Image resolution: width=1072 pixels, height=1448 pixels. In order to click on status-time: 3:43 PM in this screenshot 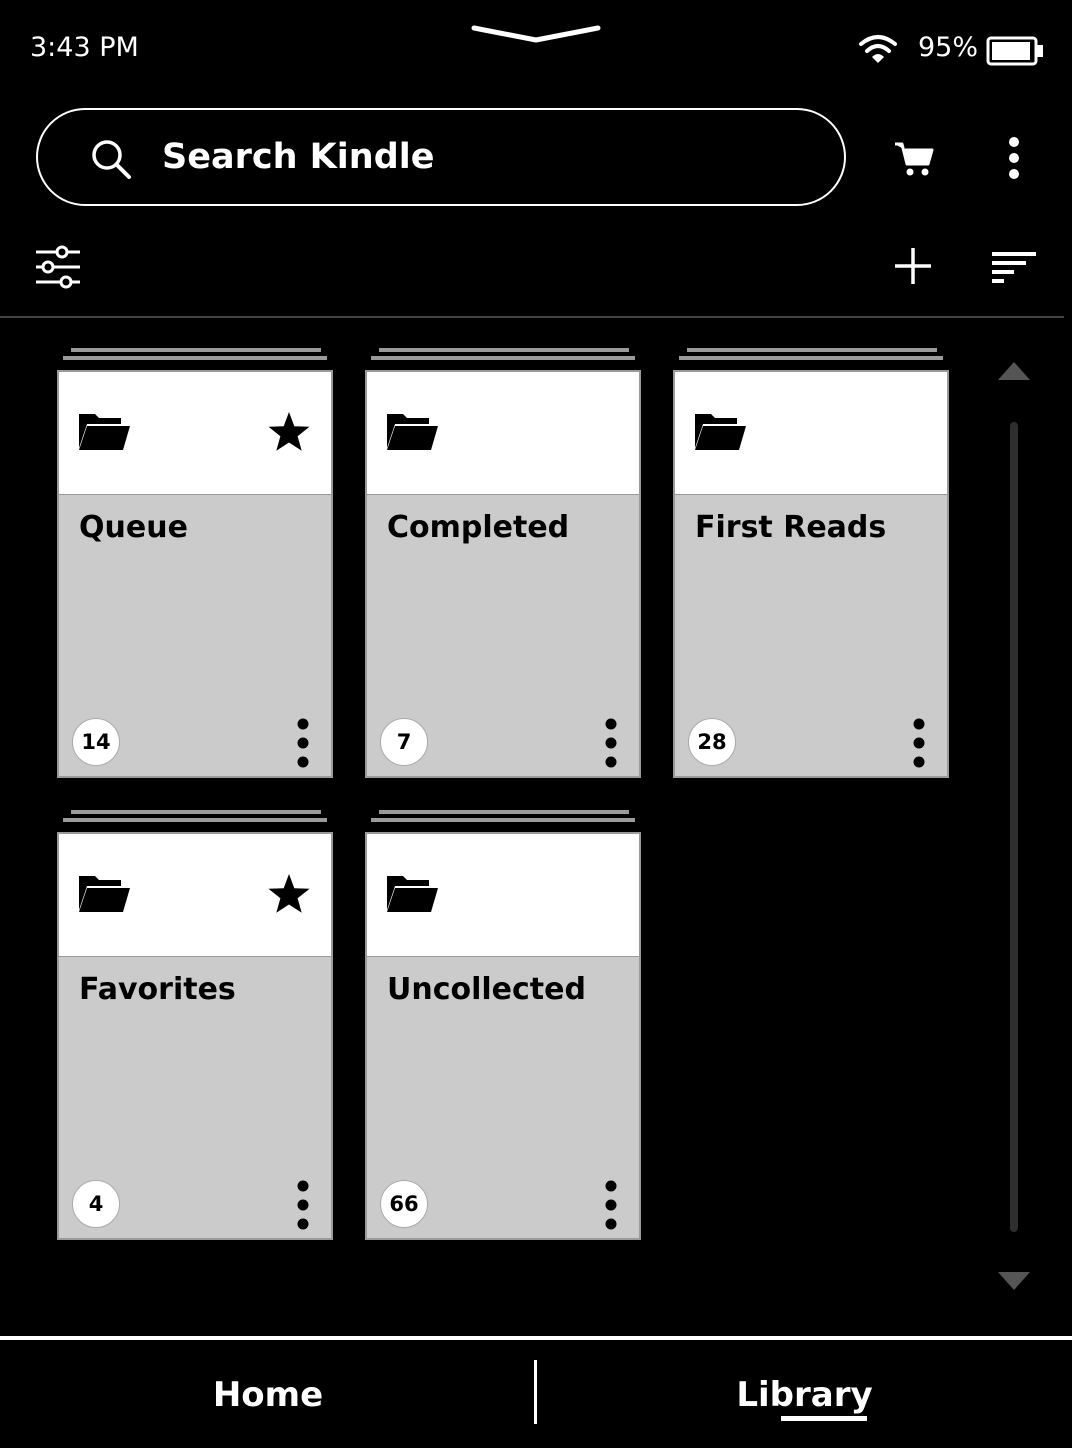, I will do `click(84, 47)`.